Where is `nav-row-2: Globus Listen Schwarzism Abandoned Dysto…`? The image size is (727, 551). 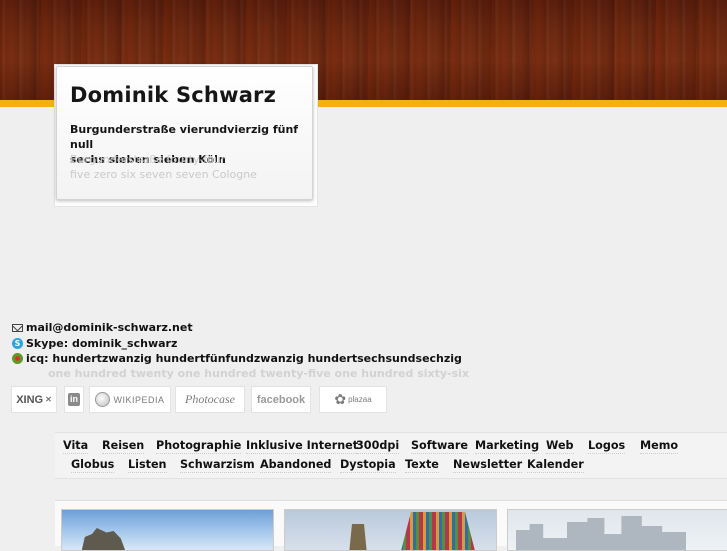
nav-row-2: Globus Listen Schwarzism Abandoned Dysto… is located at coordinates (391, 467).